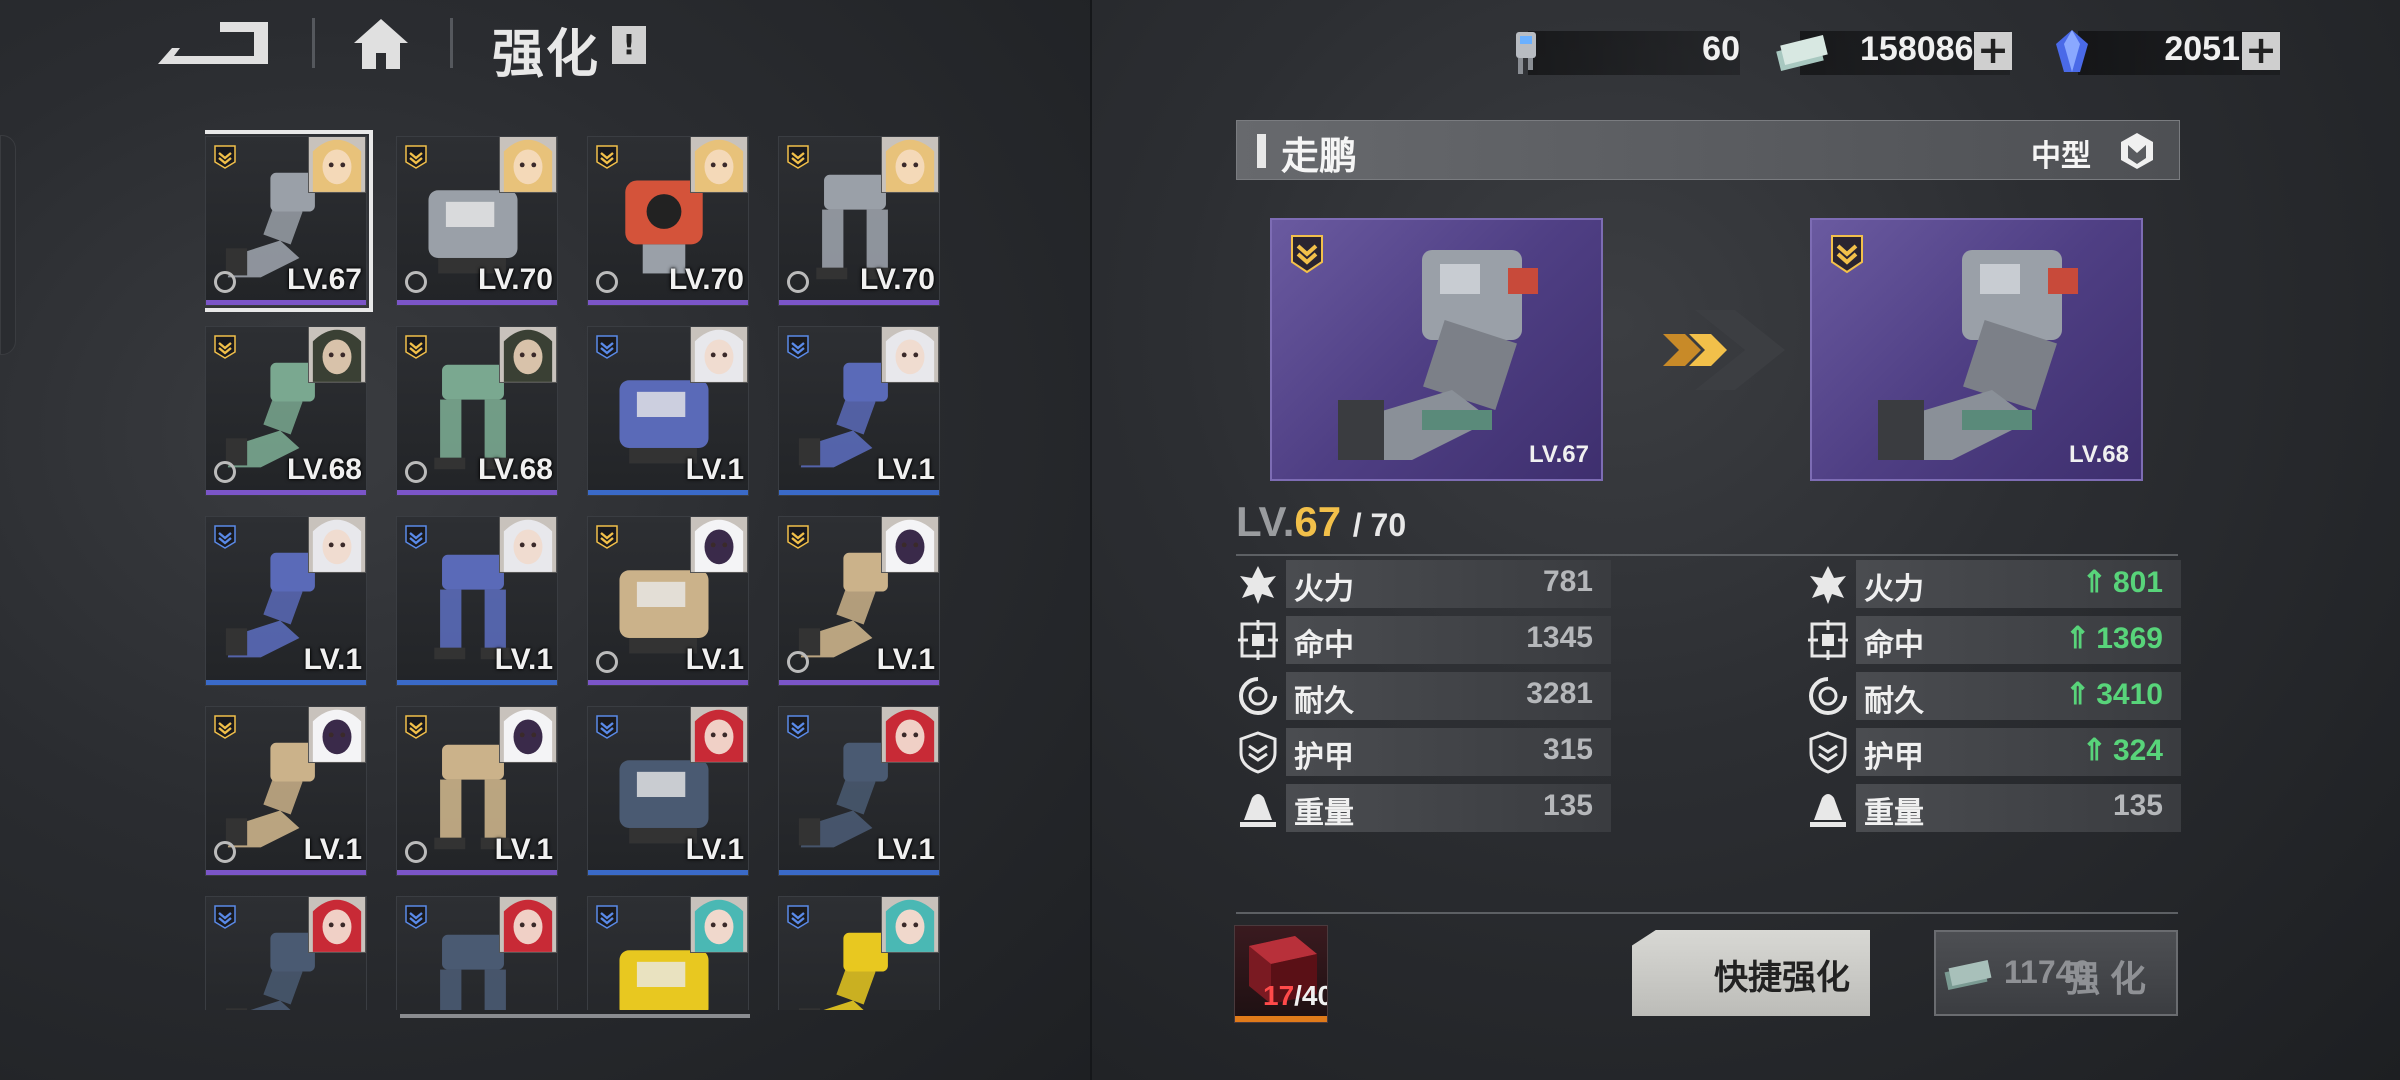  What do you see at coordinates (324, 279) in the screenshot?
I see `unit-level: LV.67` at bounding box center [324, 279].